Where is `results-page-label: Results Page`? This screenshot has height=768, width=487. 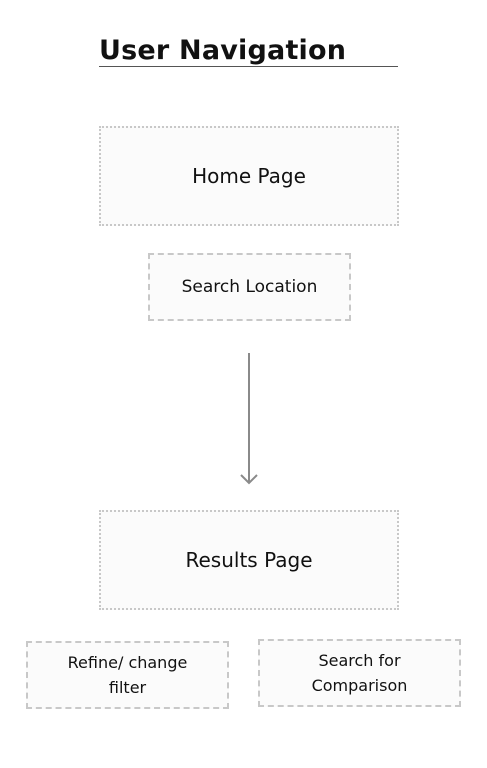 results-page-label: Results Page is located at coordinates (249, 560).